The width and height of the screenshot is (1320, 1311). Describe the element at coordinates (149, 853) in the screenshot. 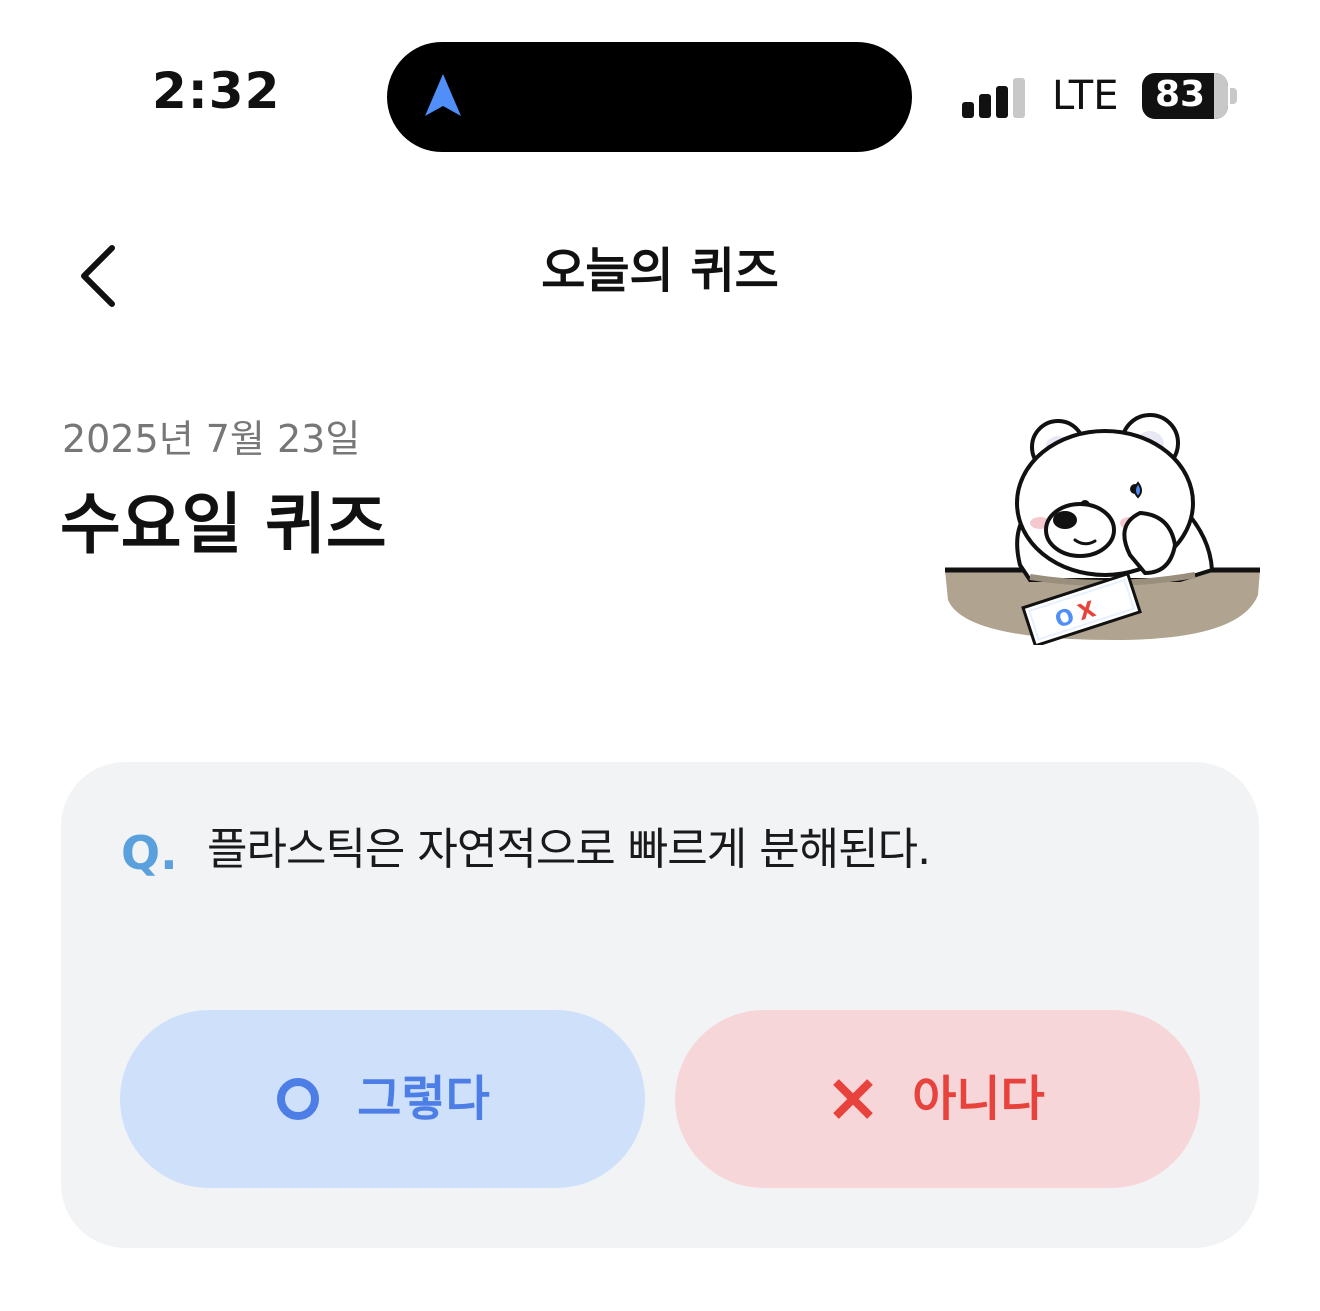

I see `question-prefix: Q.` at that location.